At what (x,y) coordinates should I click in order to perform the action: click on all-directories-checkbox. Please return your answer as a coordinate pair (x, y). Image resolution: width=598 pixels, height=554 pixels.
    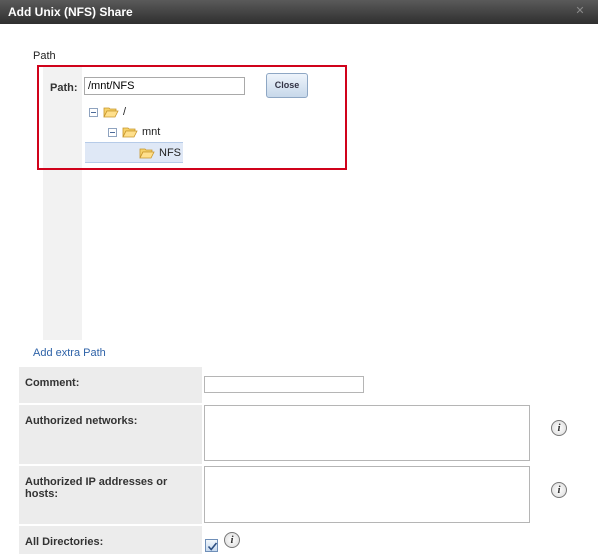
    Looking at the image, I should click on (211, 545).